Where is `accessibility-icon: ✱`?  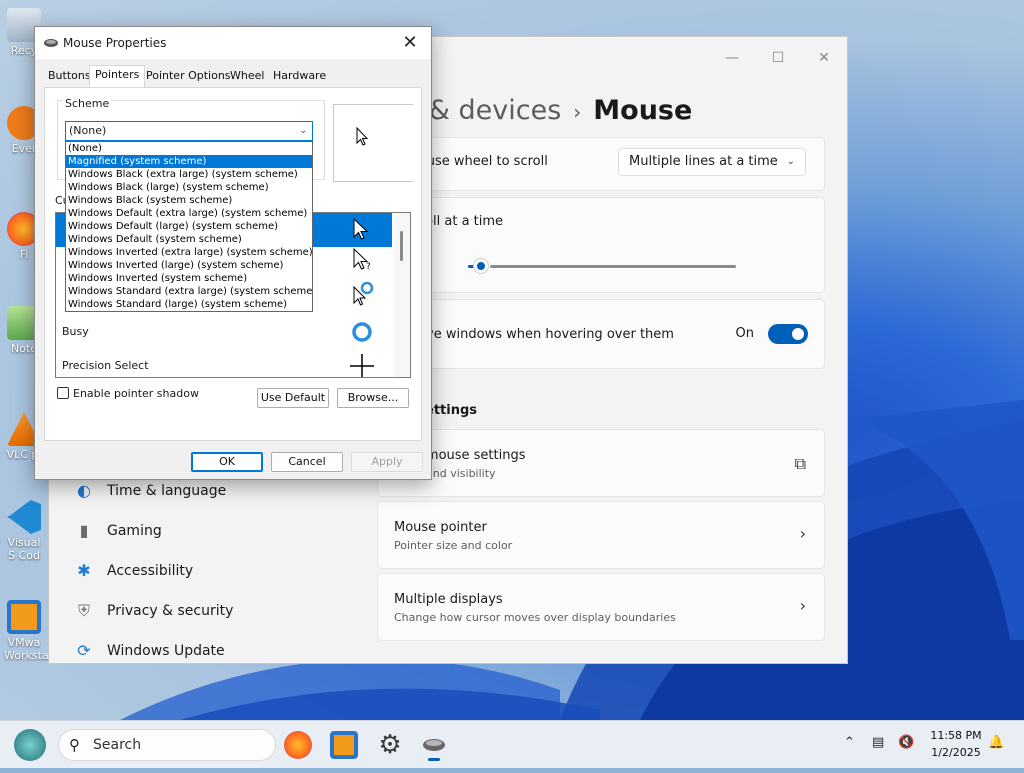 accessibility-icon: ✱ is located at coordinates (84, 570).